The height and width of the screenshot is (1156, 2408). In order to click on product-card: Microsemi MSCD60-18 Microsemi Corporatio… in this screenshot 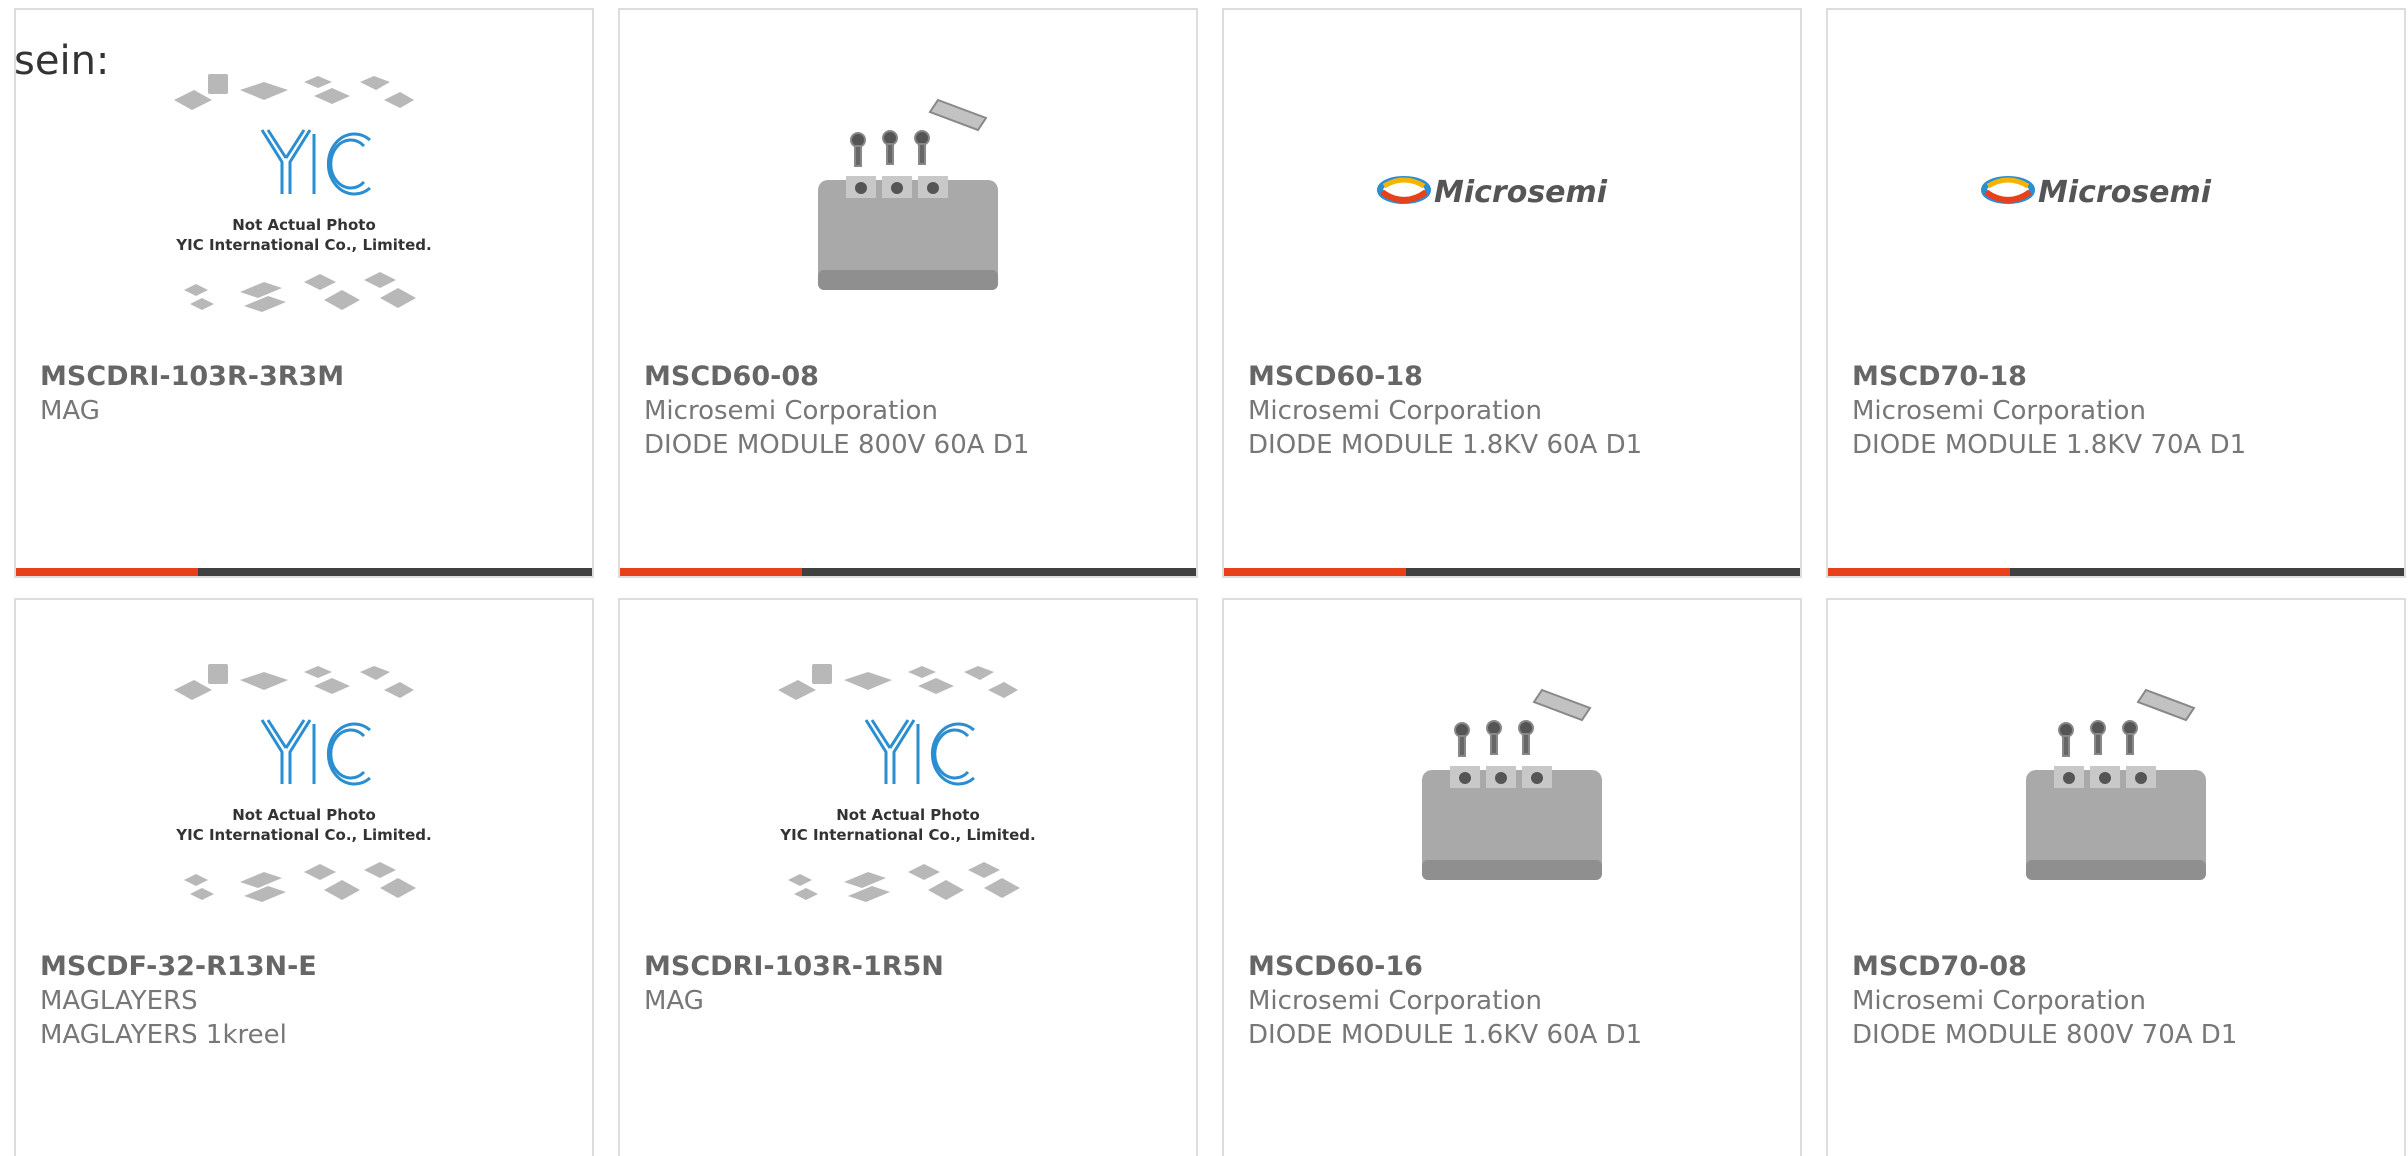, I will do `click(1512, 293)`.